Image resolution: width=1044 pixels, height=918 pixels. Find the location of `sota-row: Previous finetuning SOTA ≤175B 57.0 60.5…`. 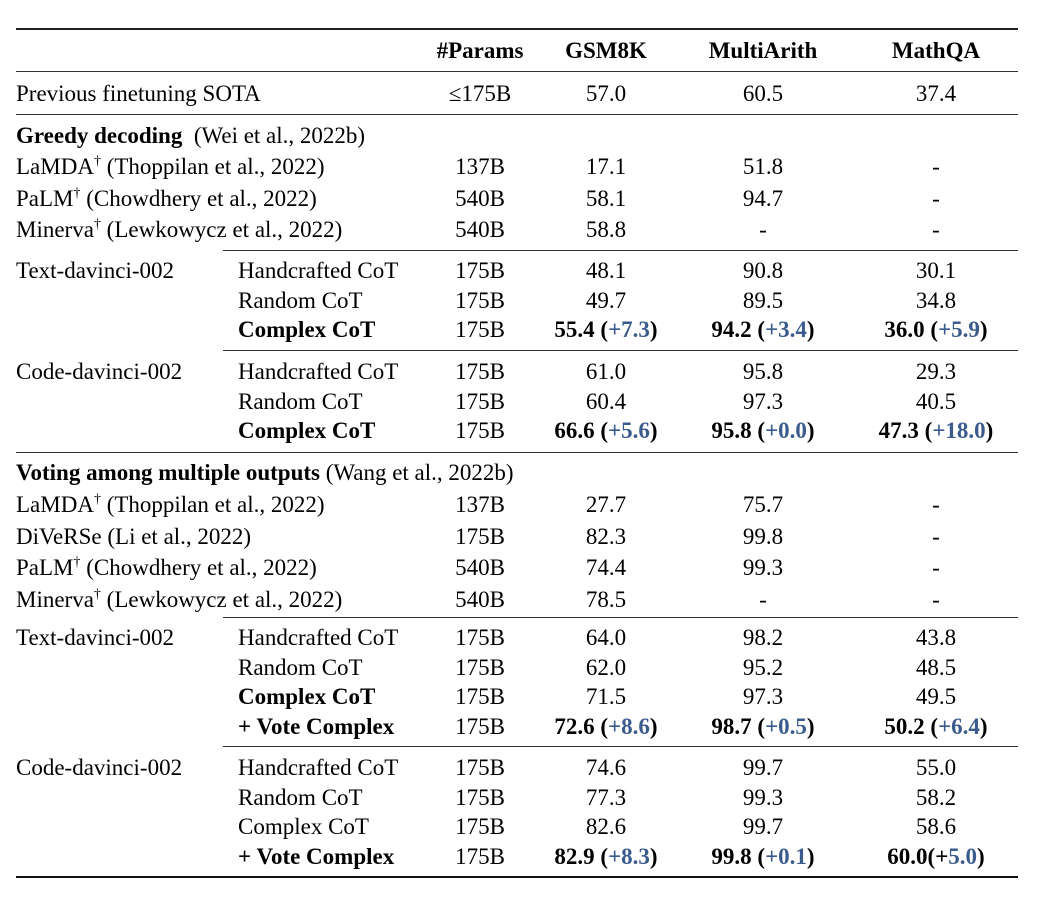

sota-row: Previous finetuning SOTA ≤175B 57.0 60.5… is located at coordinates (517, 93).